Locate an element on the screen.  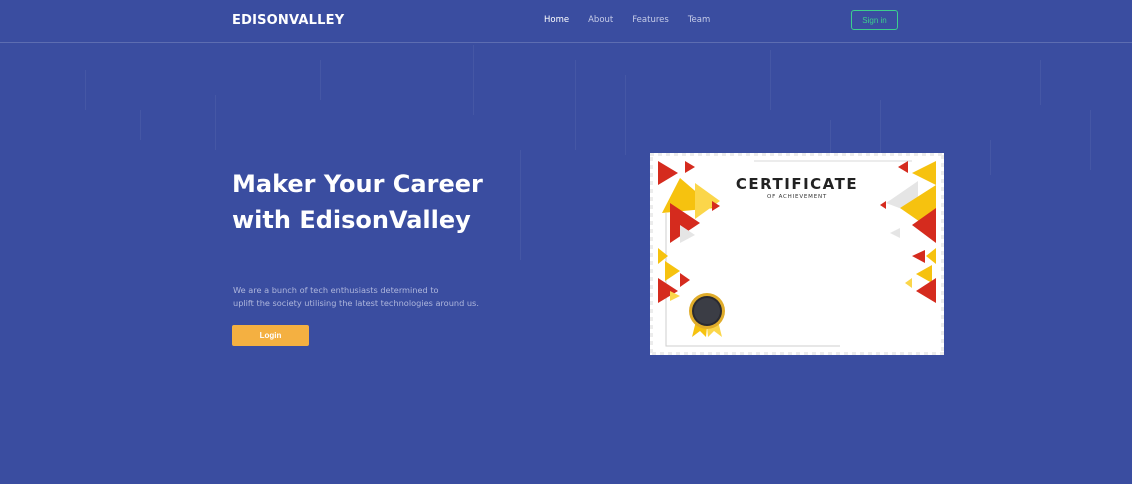
sign-in-button: Sign in is located at coordinates (874, 20).